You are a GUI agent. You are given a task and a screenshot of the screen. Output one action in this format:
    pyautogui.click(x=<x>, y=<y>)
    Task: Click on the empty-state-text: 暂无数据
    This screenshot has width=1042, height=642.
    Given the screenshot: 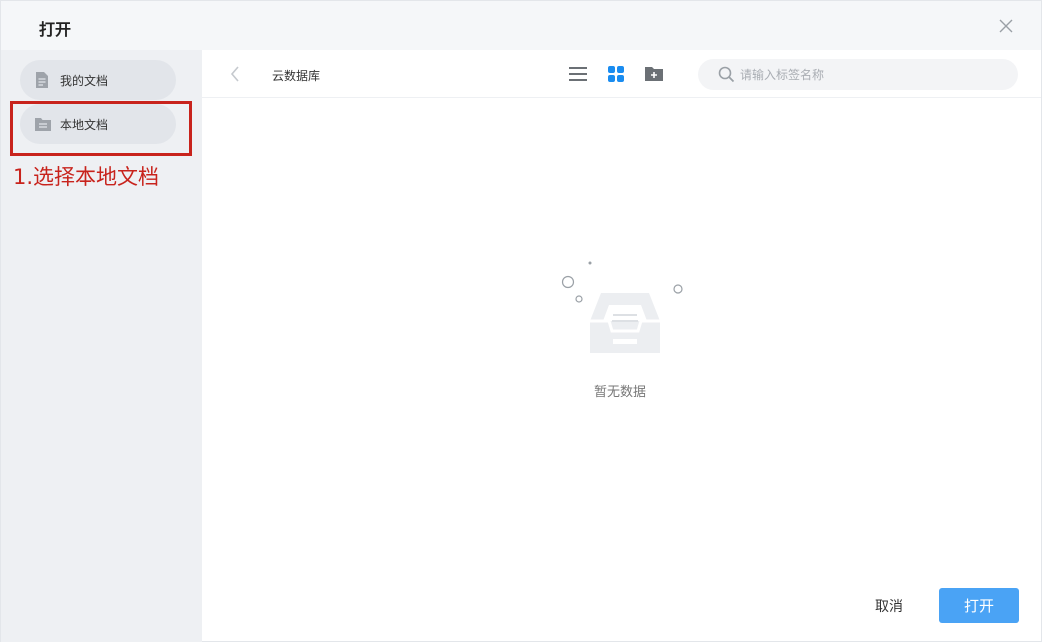 What is the action you would take?
    pyautogui.click(x=620, y=392)
    